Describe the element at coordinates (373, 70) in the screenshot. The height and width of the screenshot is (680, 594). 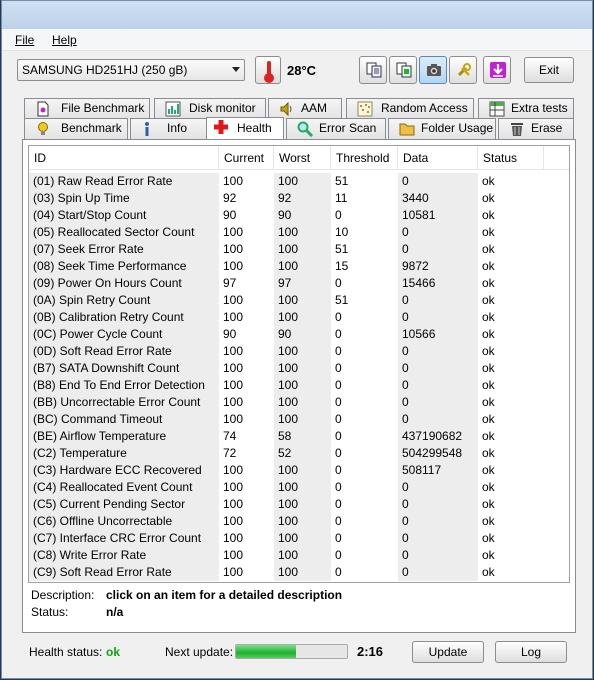
I see `copy-text-button` at that location.